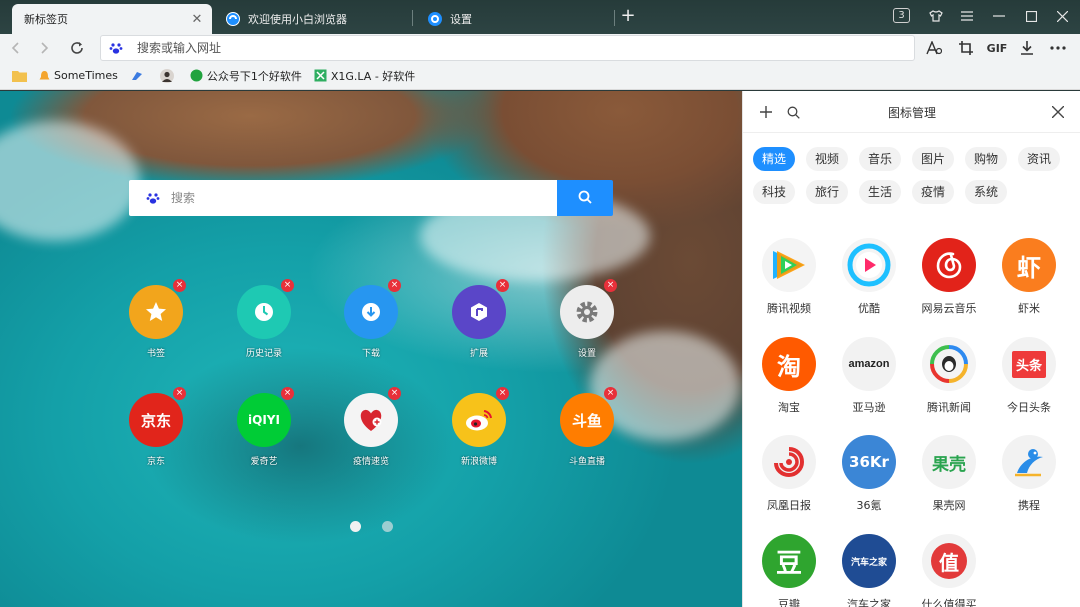 The height and width of the screenshot is (607, 1080). What do you see at coordinates (387, 526) in the screenshot?
I see `page-dot` at bounding box center [387, 526].